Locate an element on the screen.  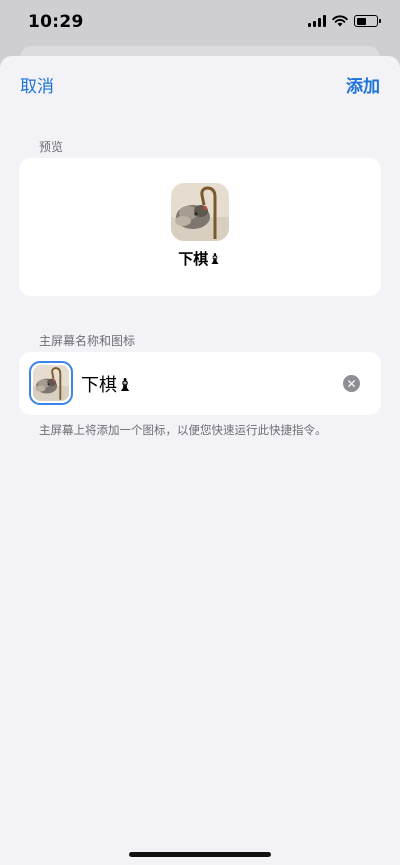
edit-icon-button is located at coordinates (51, 383).